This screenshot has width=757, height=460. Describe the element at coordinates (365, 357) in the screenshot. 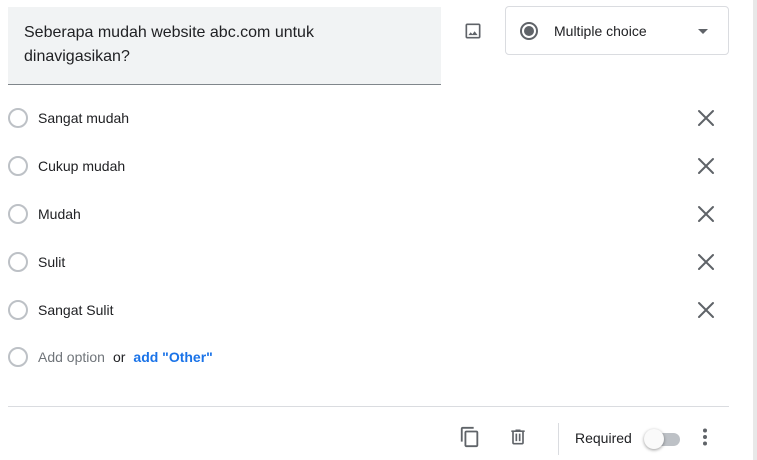

I see `add-option-row: Add option or add "Other"` at that location.